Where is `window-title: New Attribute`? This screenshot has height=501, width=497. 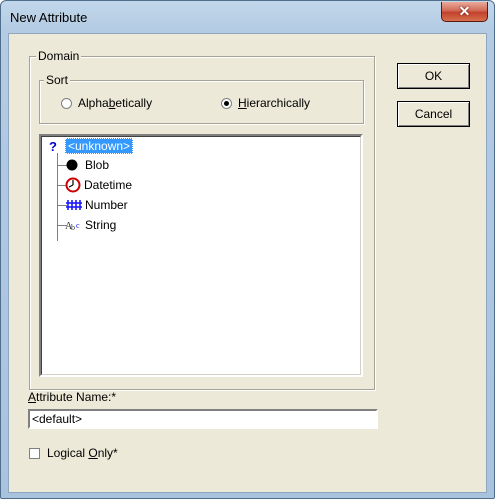
window-title: New Attribute is located at coordinates (49, 17).